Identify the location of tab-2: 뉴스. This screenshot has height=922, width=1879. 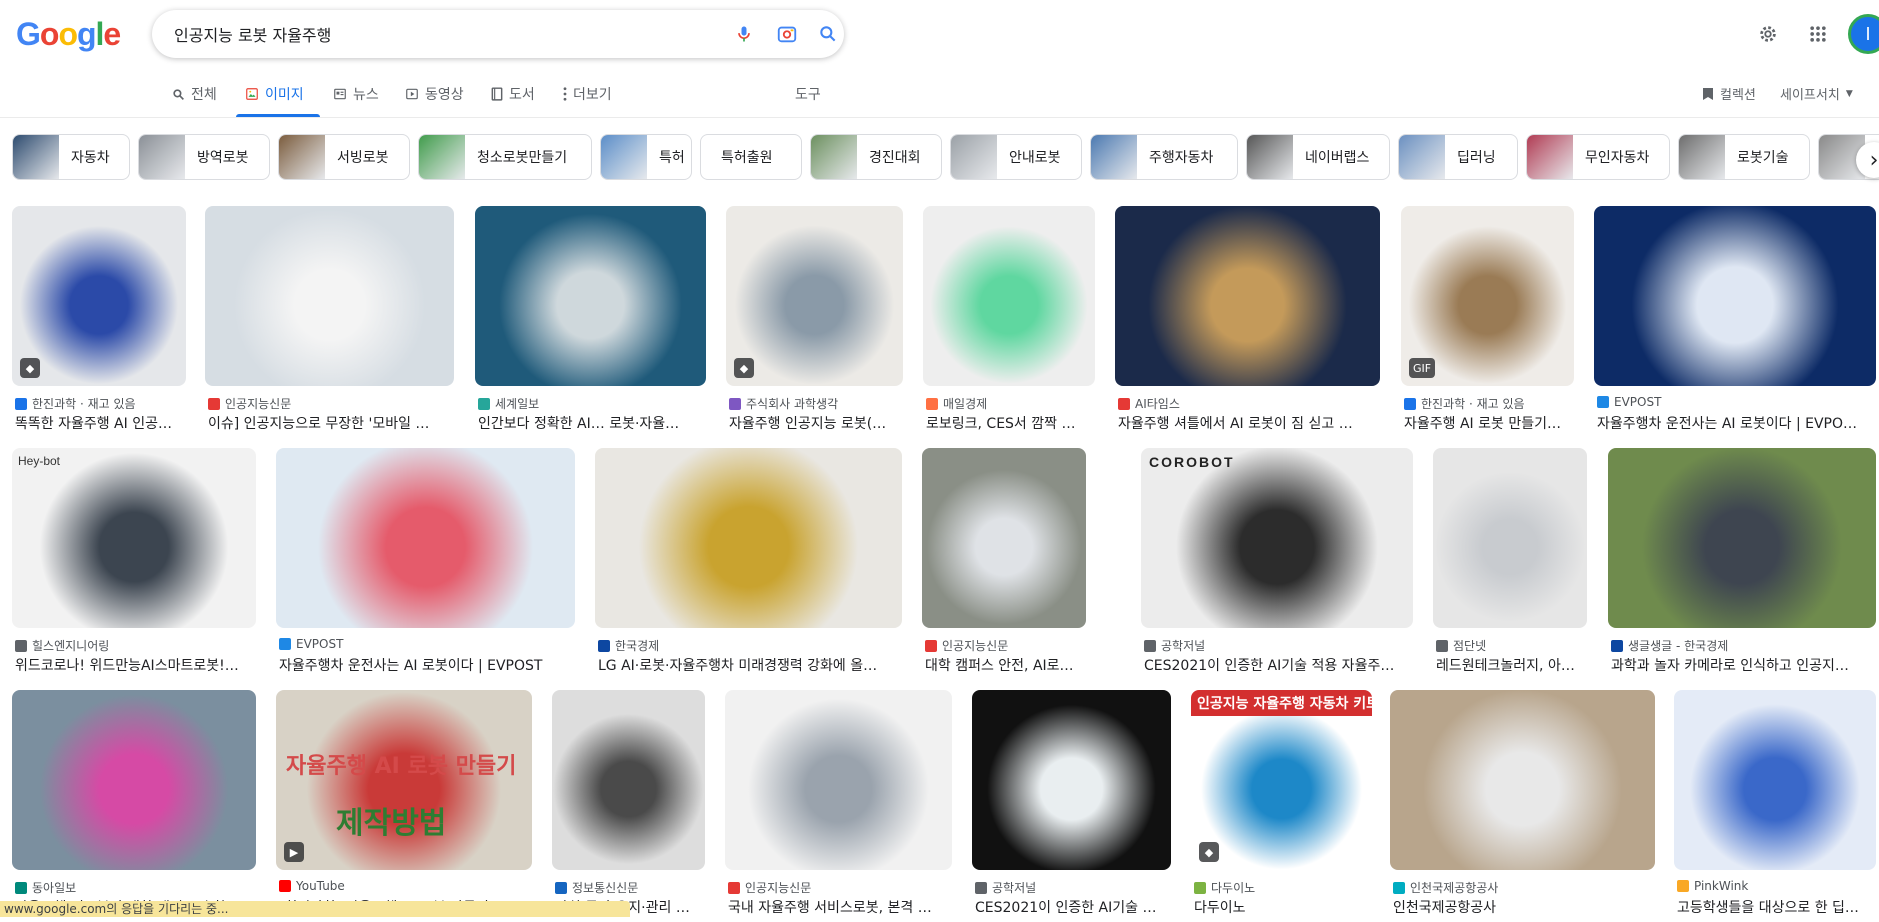
(356, 94).